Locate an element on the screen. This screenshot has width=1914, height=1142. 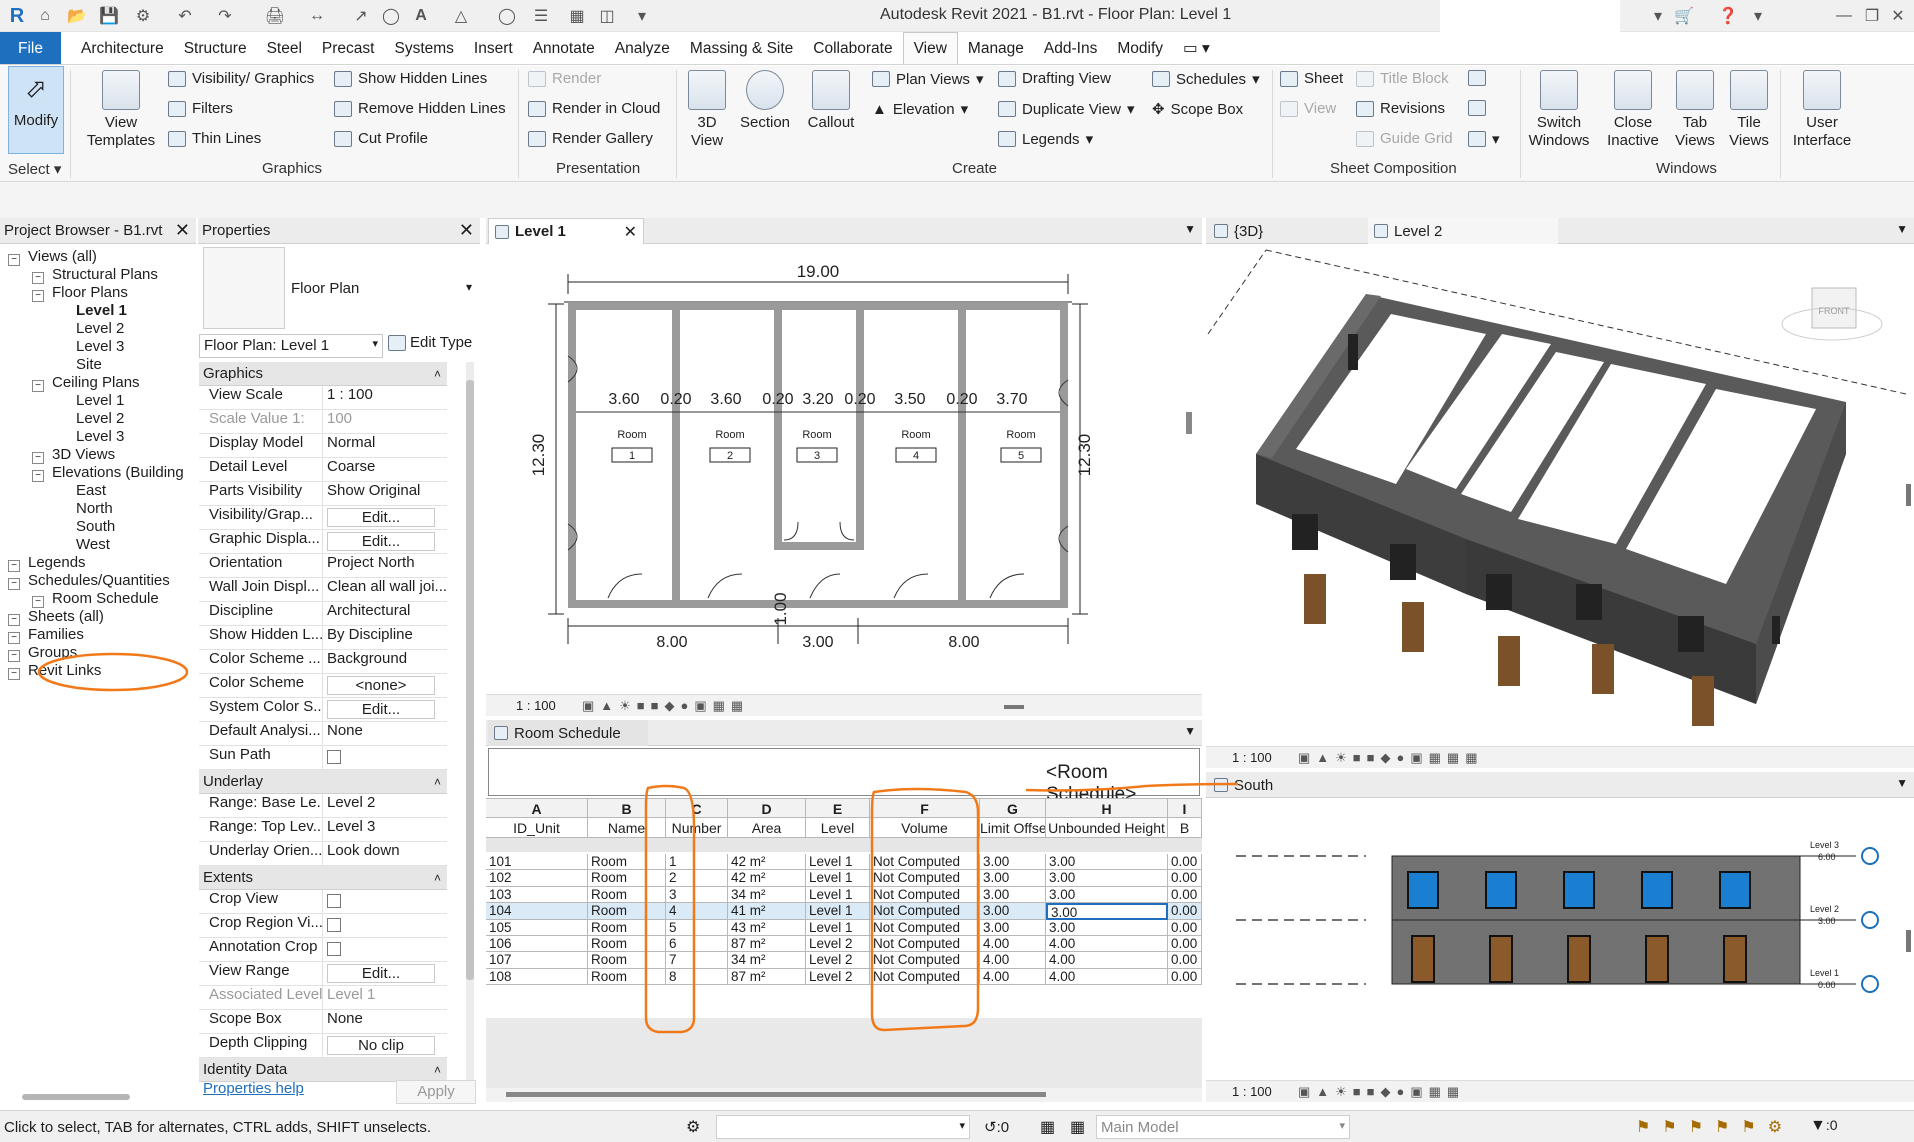
browser-item-floor-plans: − Floor Plans is located at coordinates (80, 293).